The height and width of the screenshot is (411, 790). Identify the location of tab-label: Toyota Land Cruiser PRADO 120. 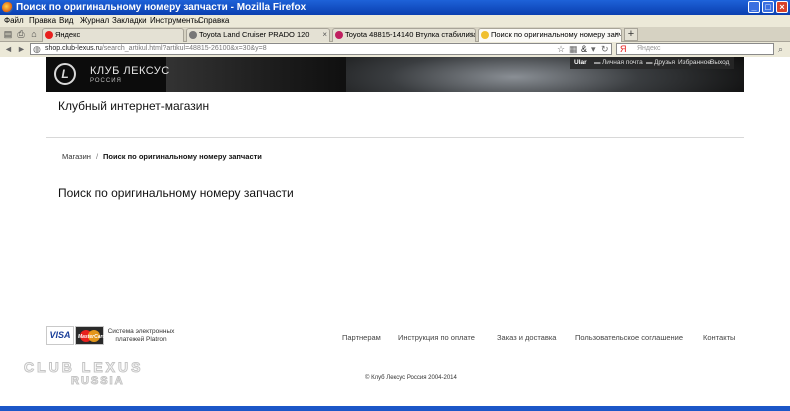
(254, 34).